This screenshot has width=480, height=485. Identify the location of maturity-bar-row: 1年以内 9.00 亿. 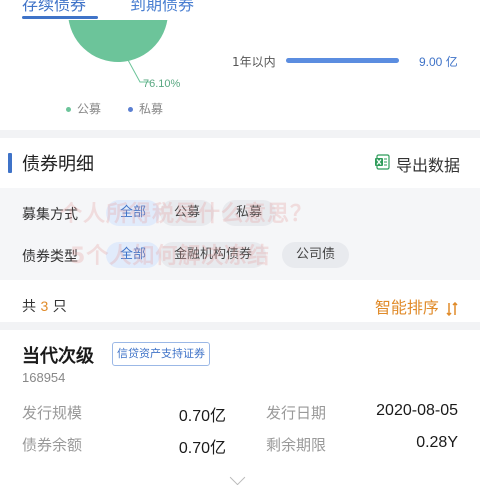
(352, 61).